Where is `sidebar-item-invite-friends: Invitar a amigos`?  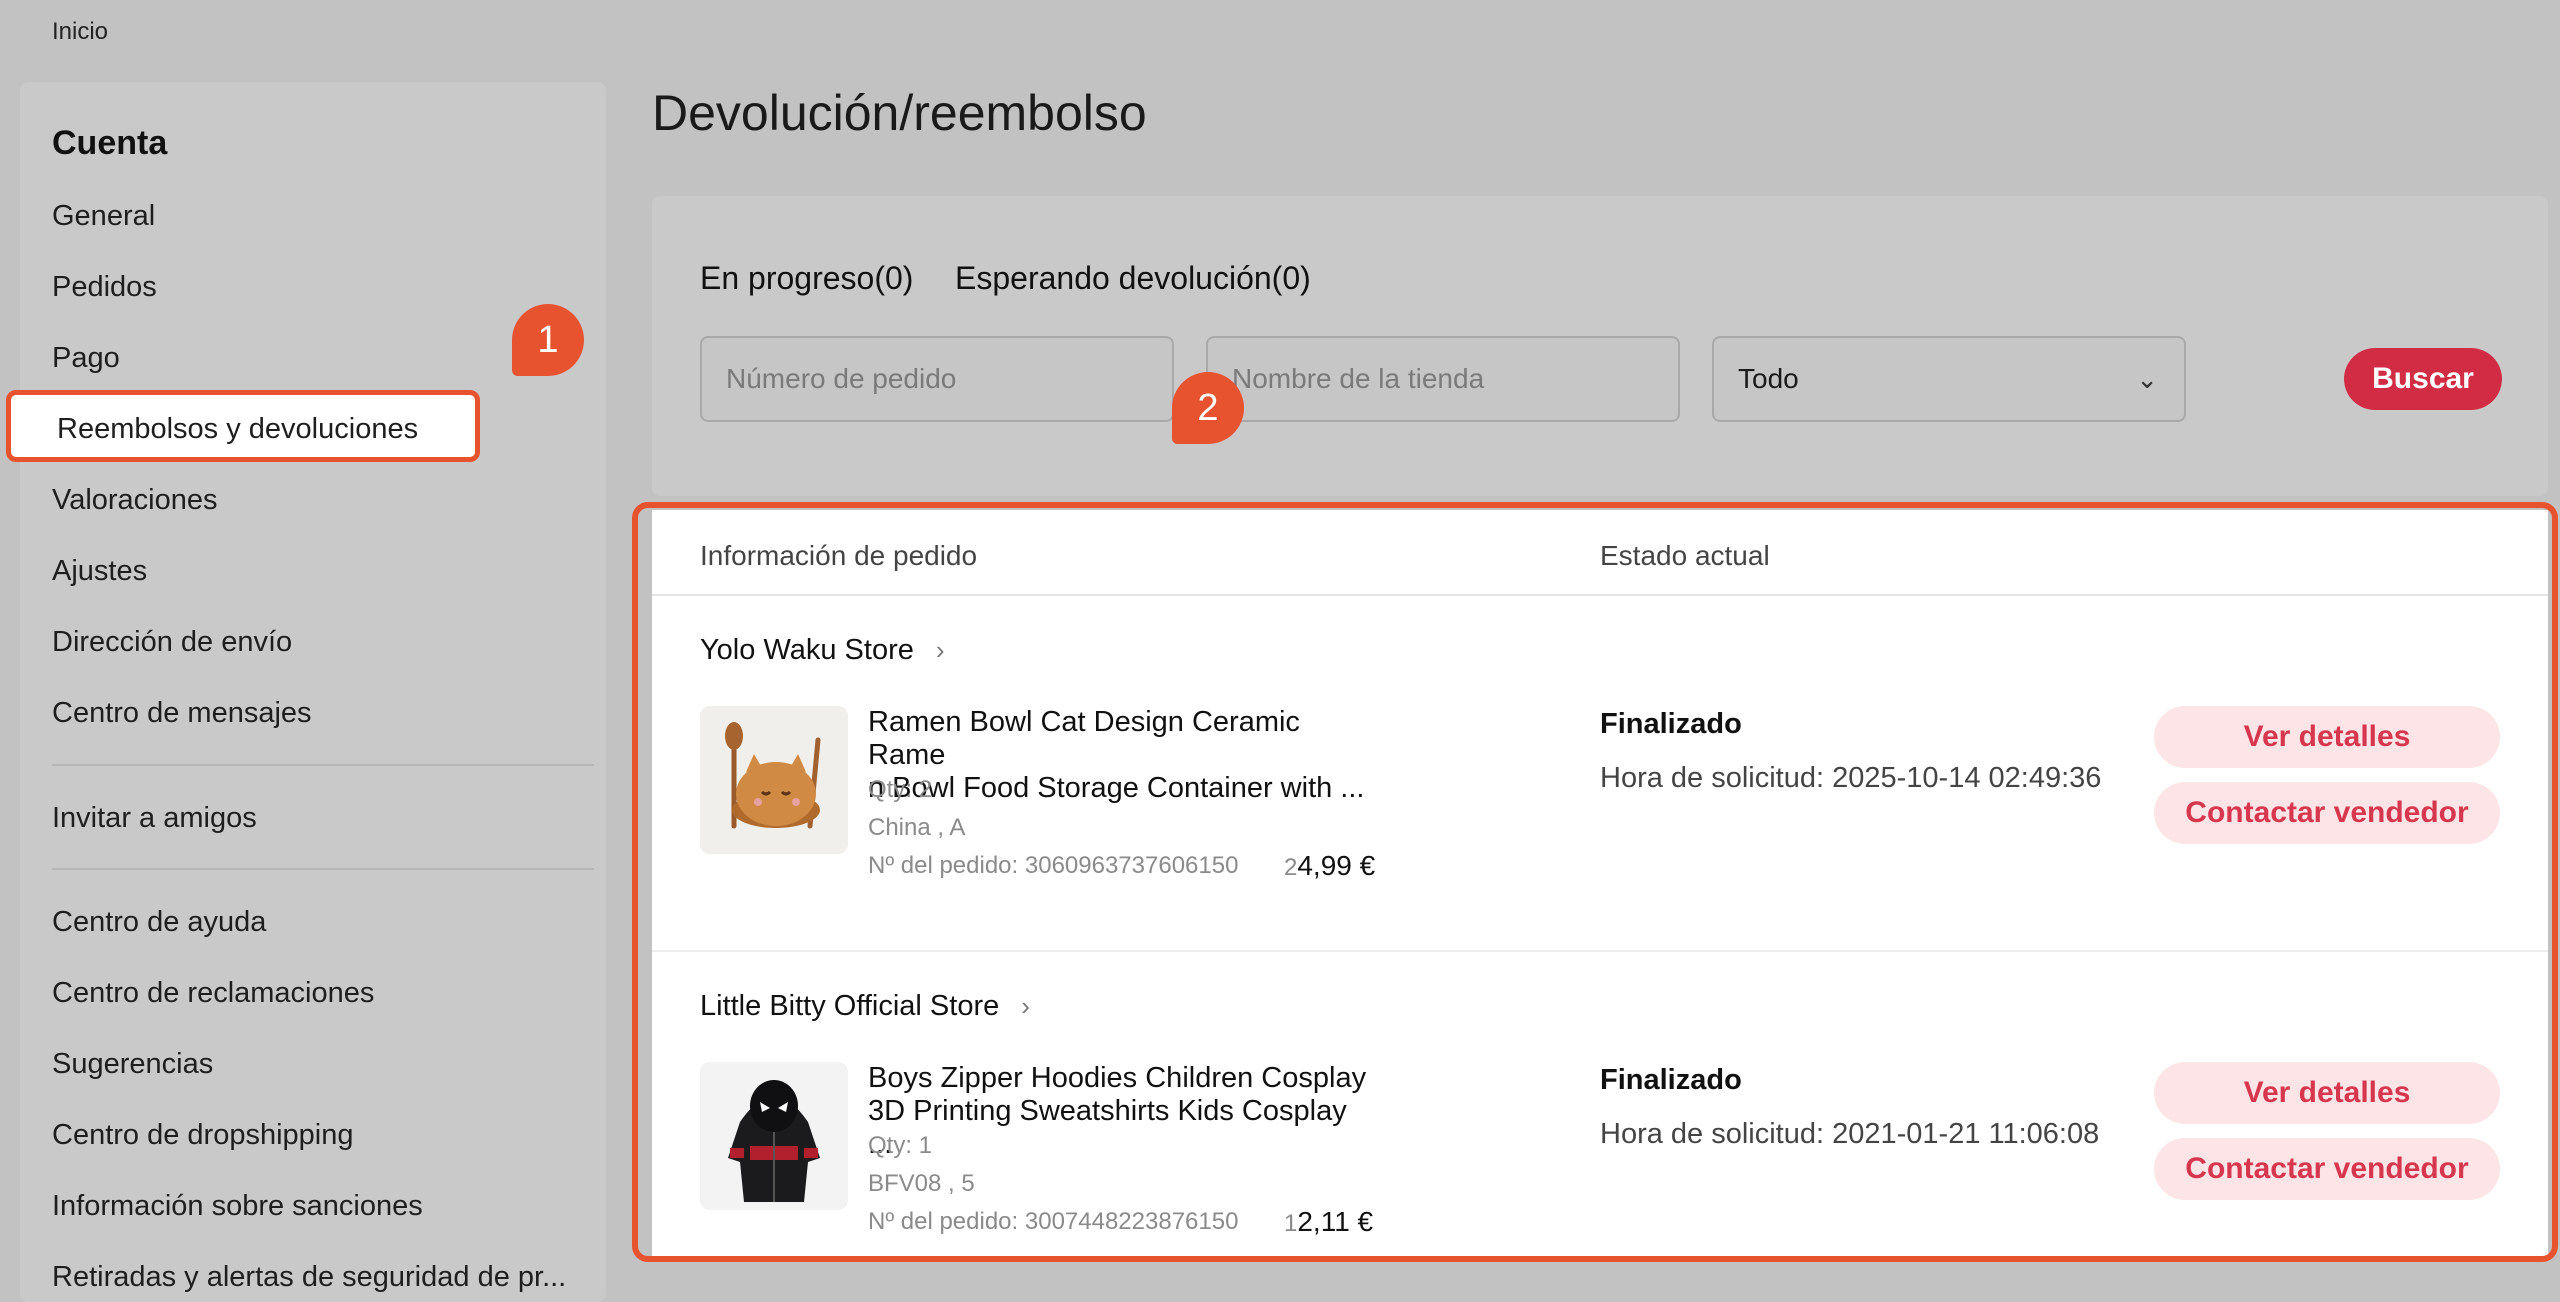
sidebar-item-invite-friends: Invitar a amigos is located at coordinates (154, 818).